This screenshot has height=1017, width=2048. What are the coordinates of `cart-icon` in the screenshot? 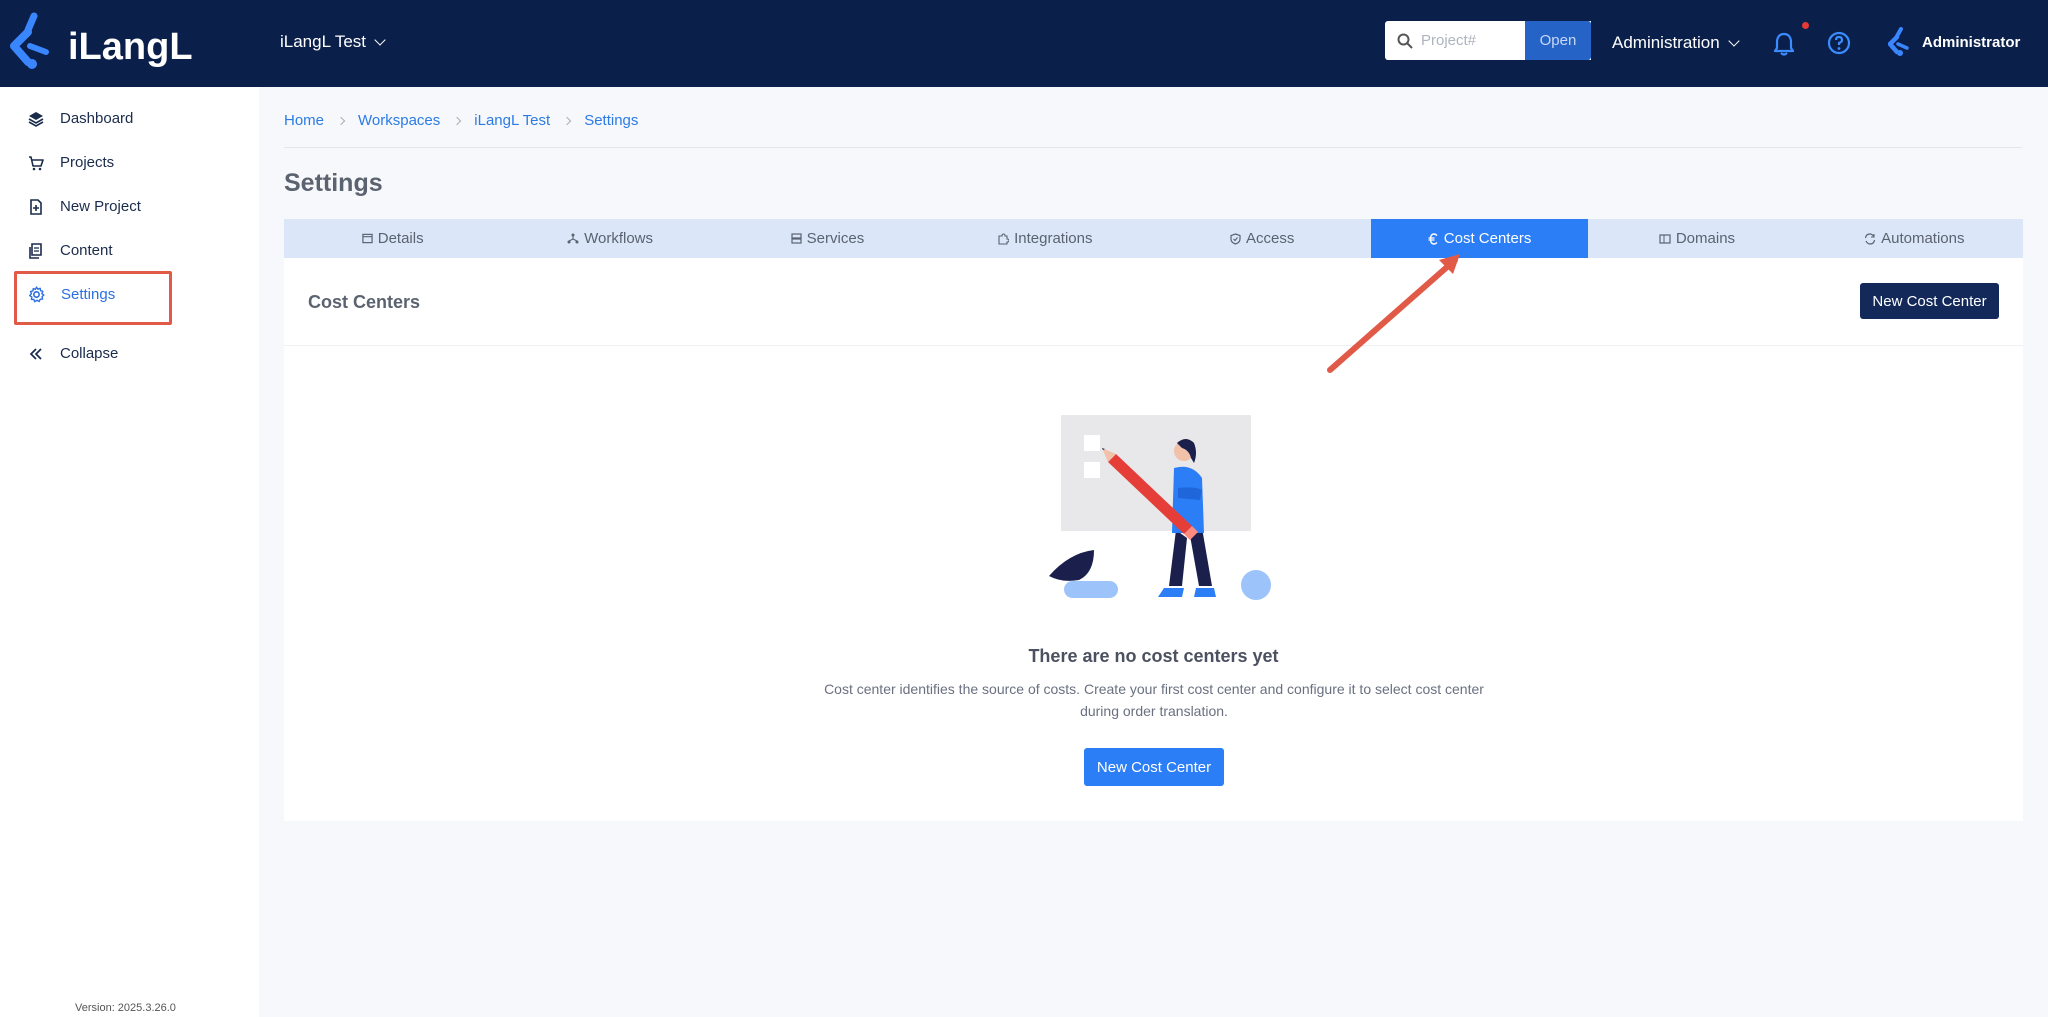 It's located at (36, 162).